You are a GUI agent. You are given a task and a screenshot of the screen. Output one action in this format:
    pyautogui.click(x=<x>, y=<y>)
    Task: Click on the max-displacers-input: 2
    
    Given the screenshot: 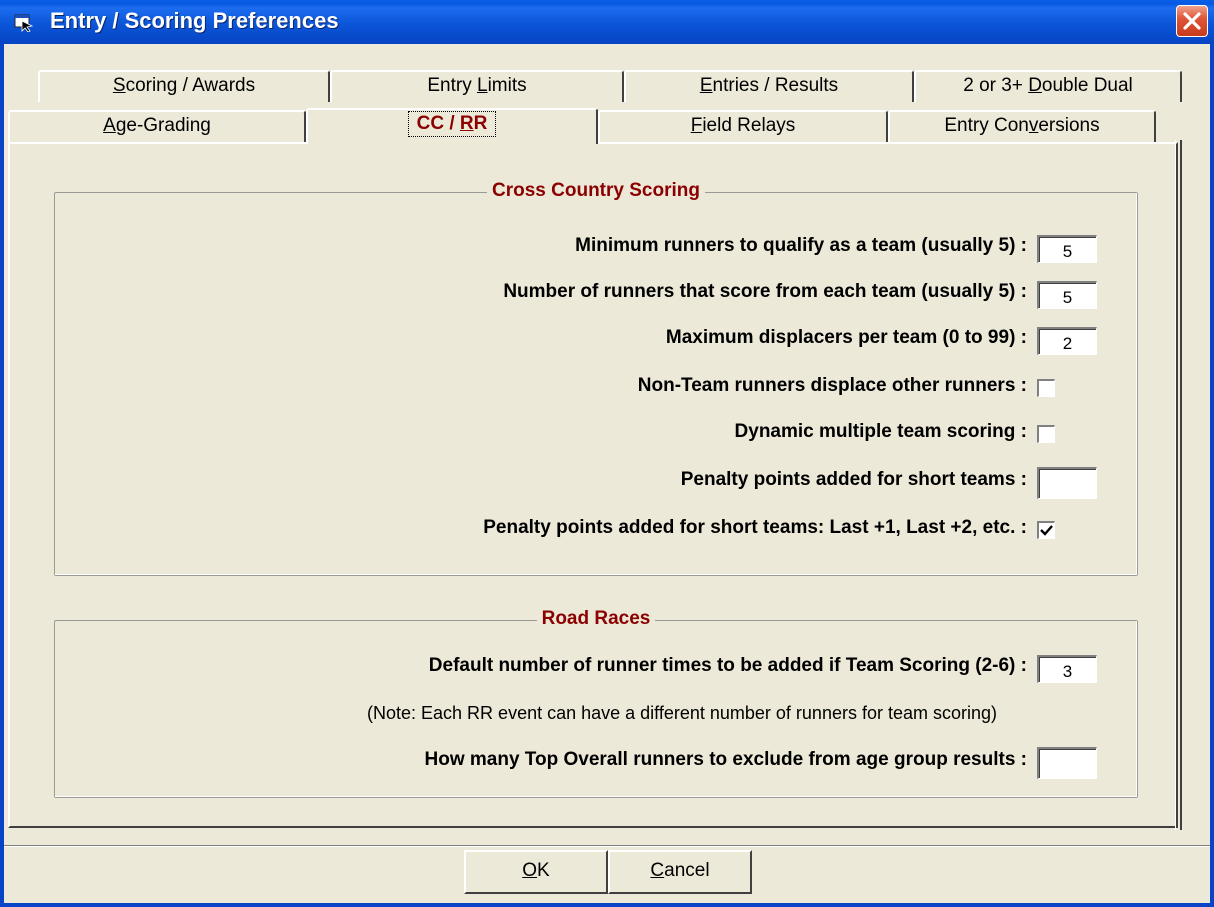 What is the action you would take?
    pyautogui.click(x=1067, y=341)
    